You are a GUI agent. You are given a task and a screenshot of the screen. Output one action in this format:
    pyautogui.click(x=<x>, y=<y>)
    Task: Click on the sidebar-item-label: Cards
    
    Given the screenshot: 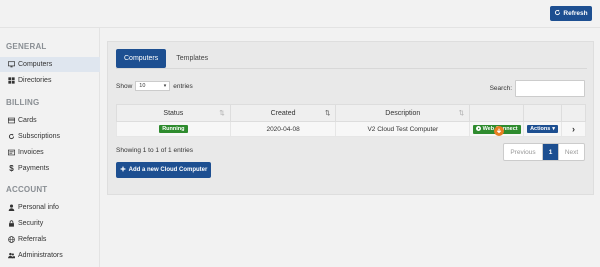 What is the action you would take?
    pyautogui.click(x=27, y=120)
    